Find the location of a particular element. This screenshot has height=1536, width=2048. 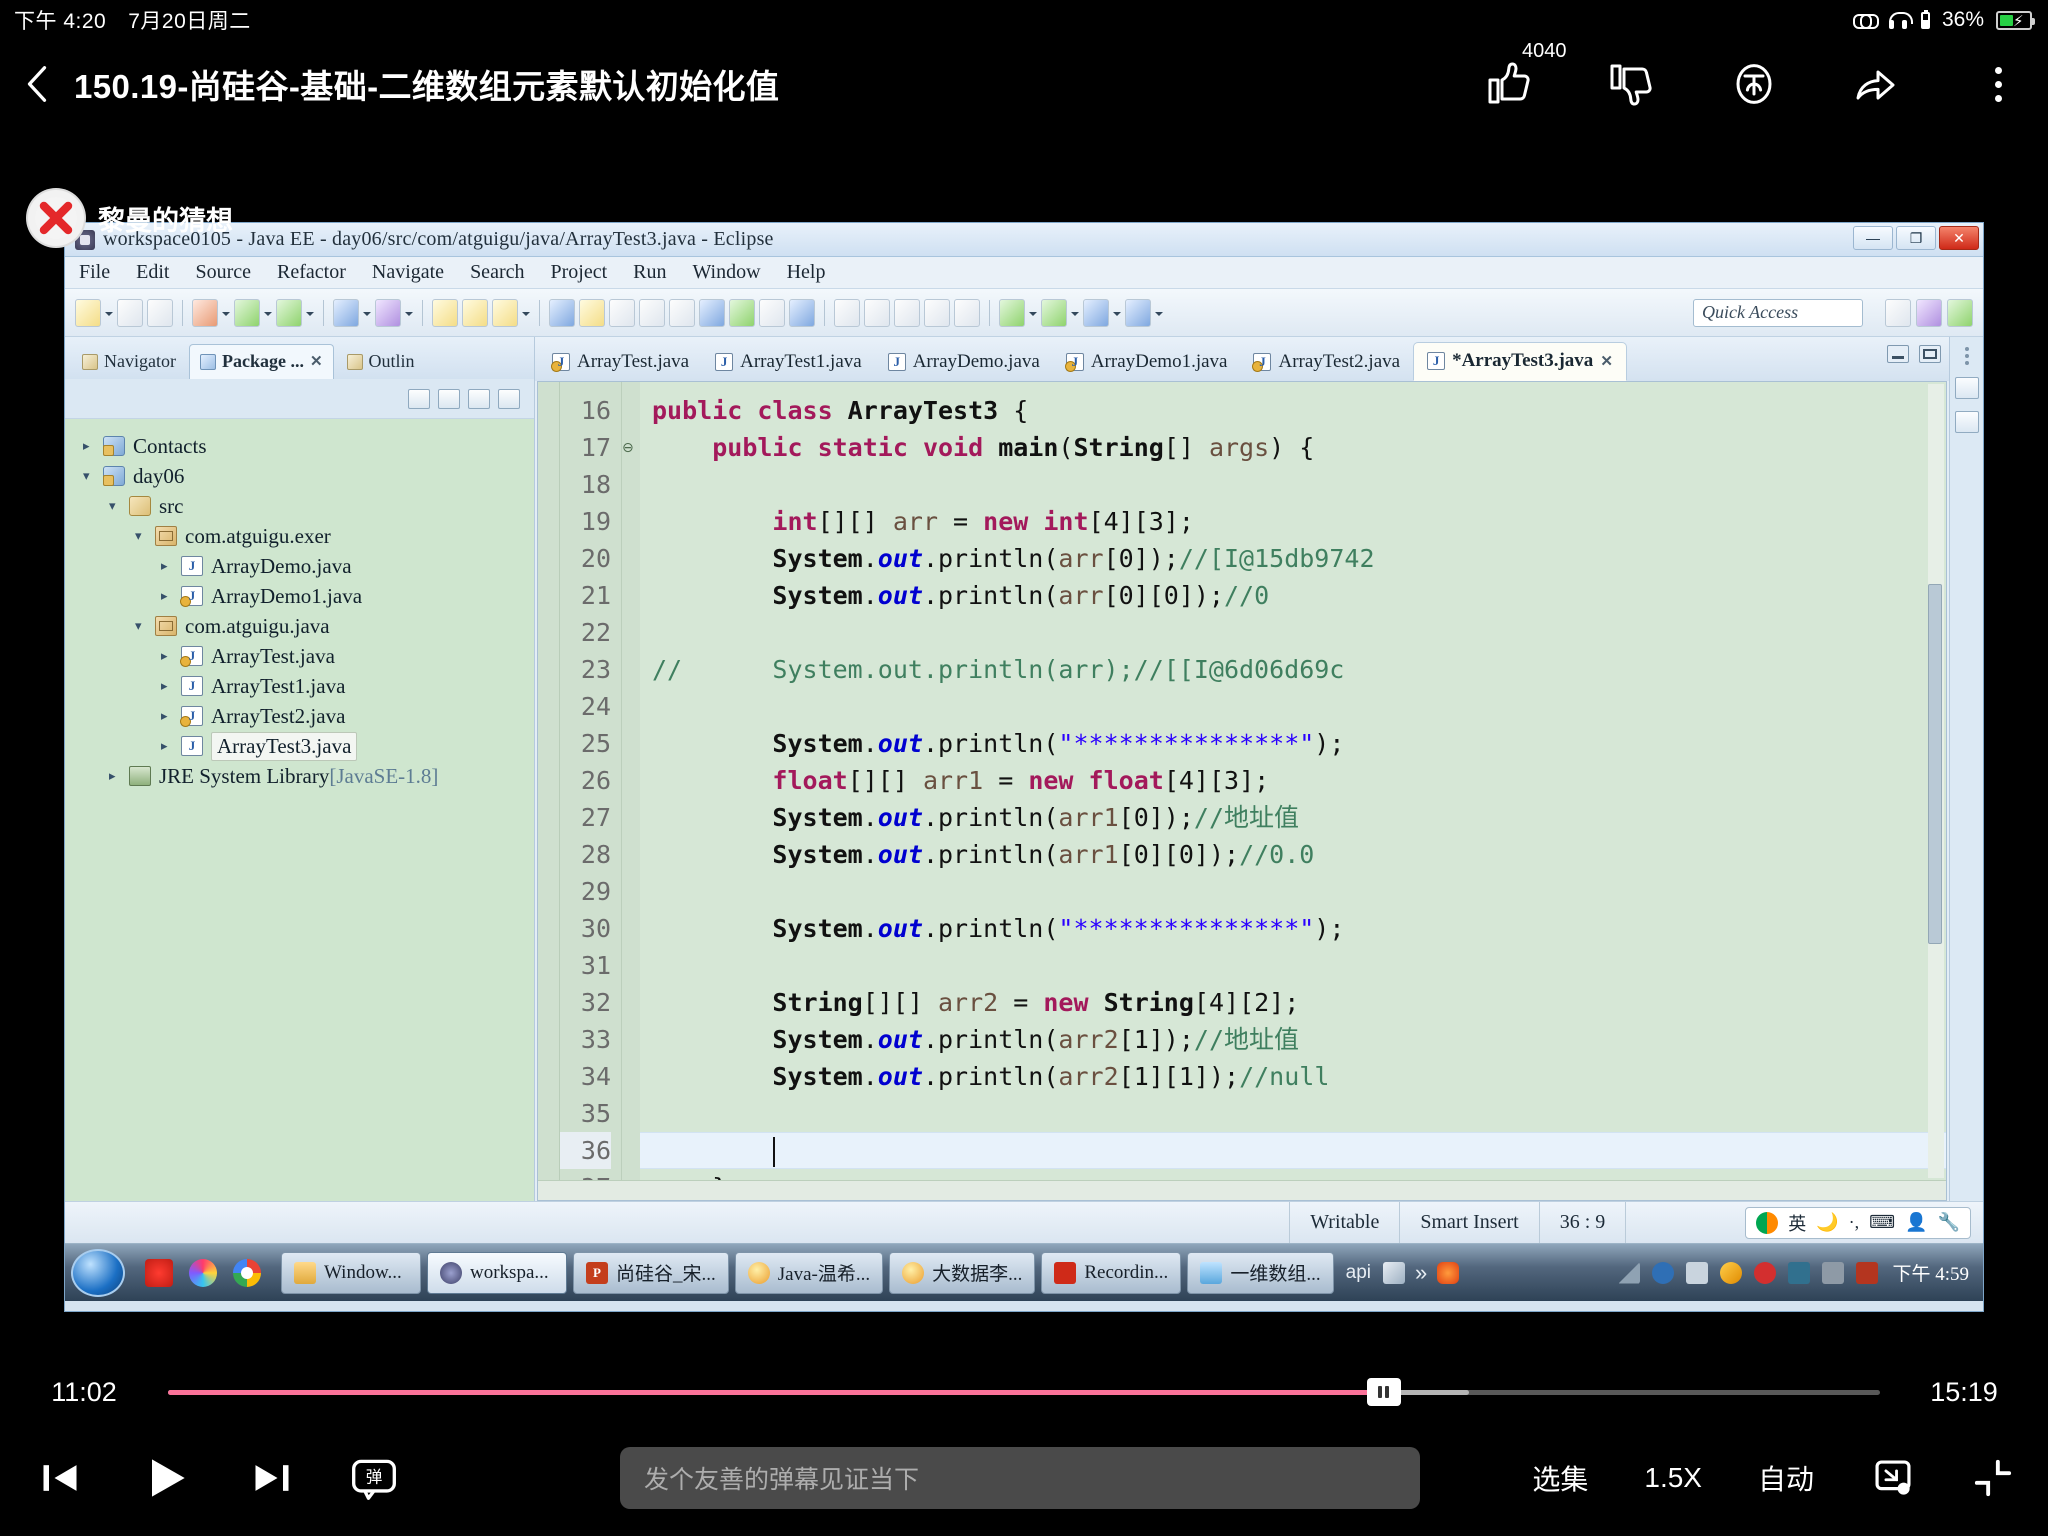

tree-item: ArrayTest3.java is located at coordinates (308, 746).